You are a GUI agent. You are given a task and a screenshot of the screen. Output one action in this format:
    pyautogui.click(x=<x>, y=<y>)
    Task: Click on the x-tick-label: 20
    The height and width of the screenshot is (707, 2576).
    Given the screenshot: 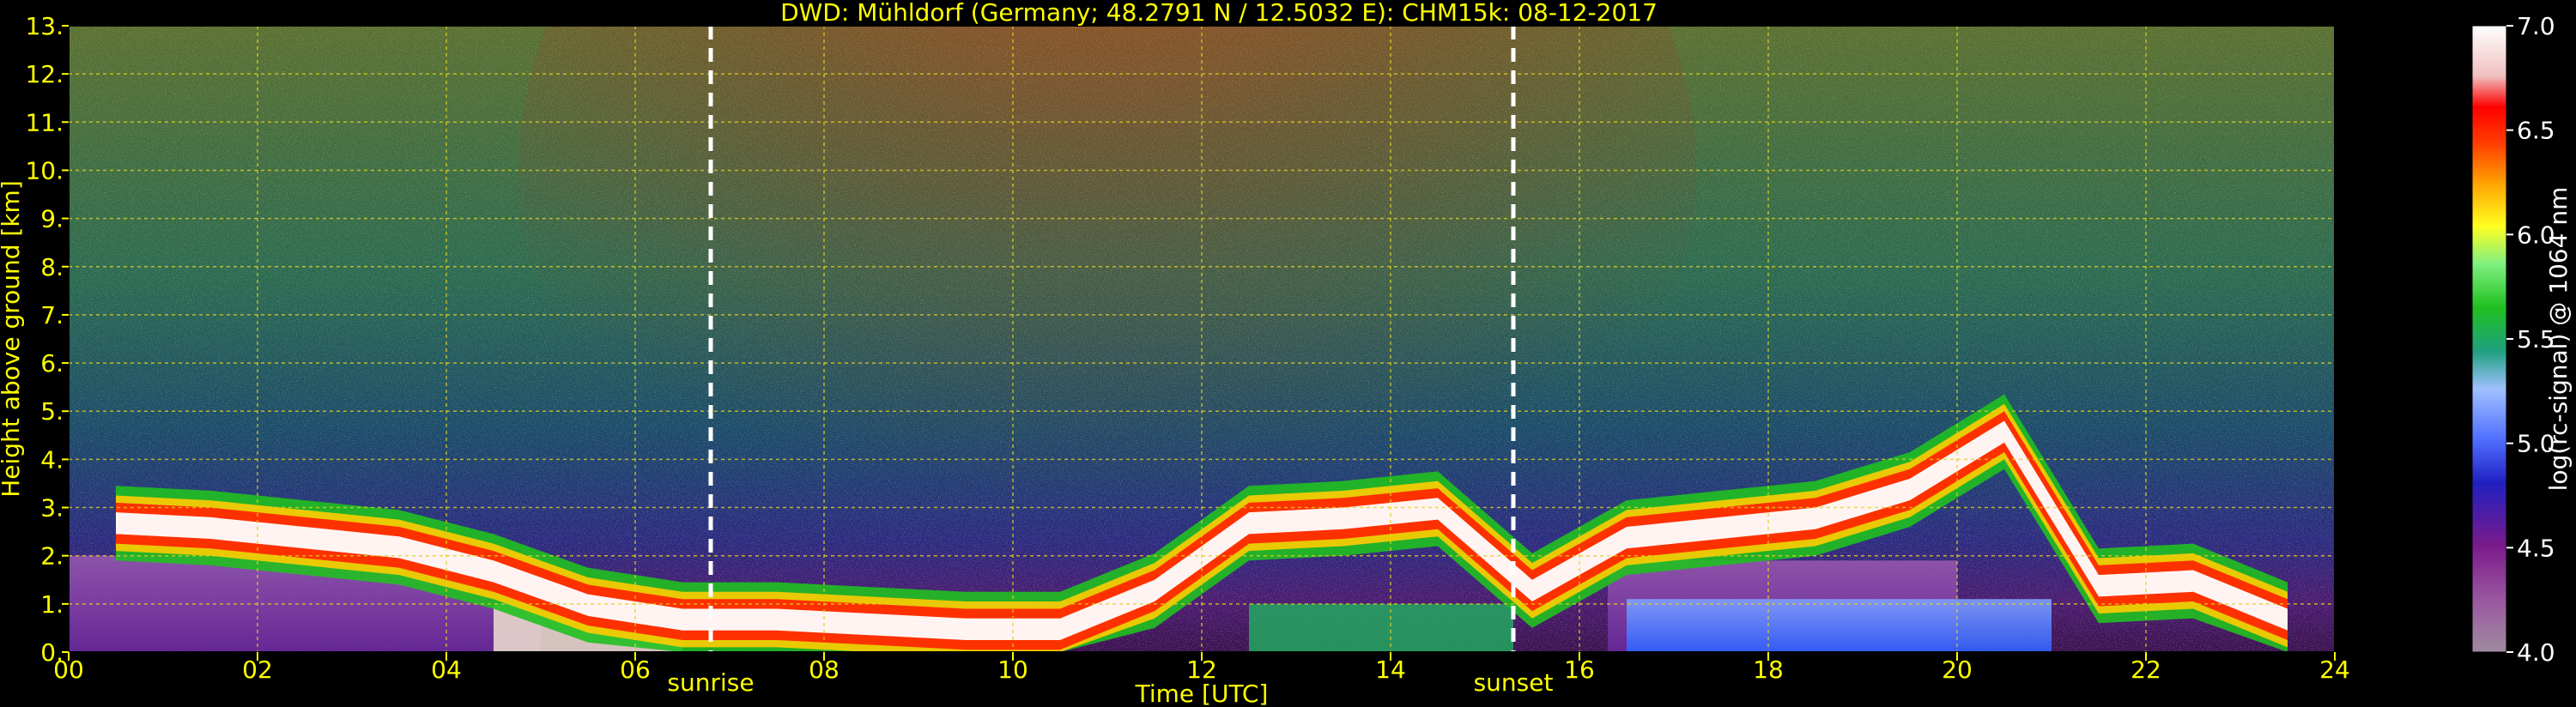 What is the action you would take?
    pyautogui.click(x=1957, y=670)
    